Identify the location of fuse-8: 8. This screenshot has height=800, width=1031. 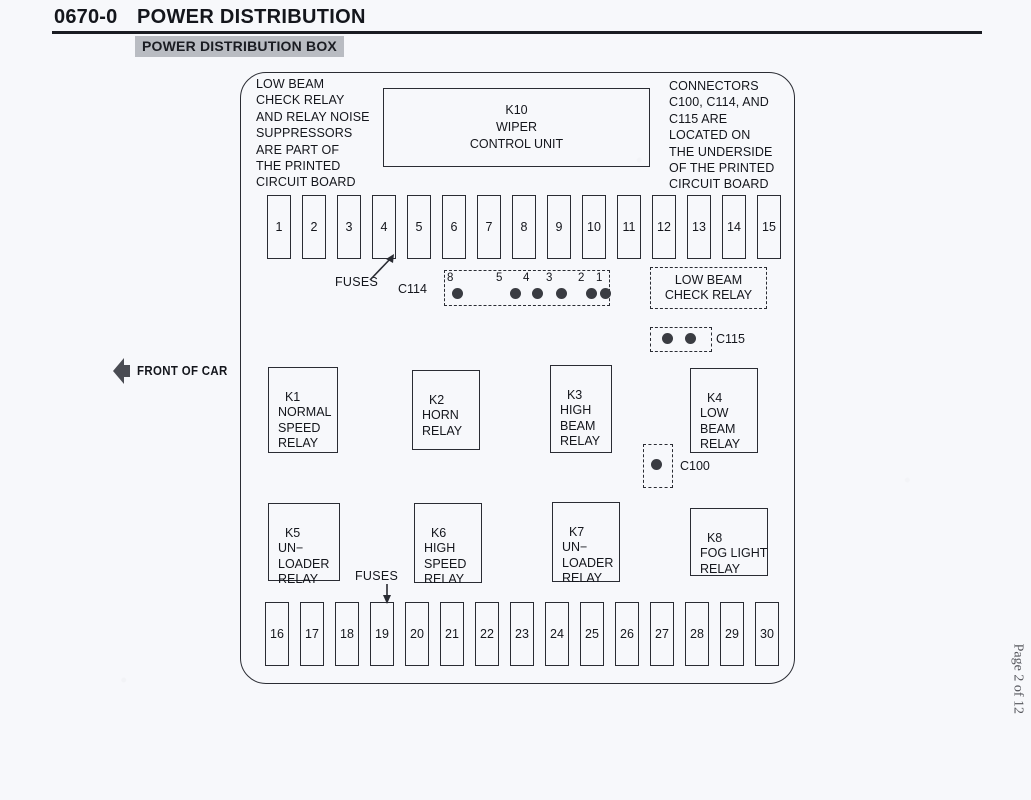
(524, 227).